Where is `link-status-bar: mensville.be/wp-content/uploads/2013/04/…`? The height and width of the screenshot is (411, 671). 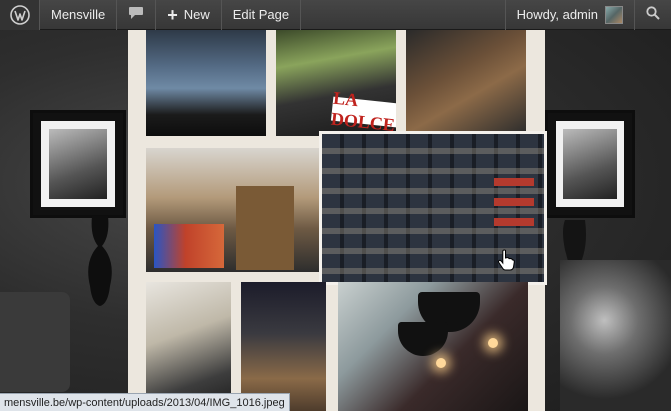
link-status-bar: mensville.be/wp-content/uploads/2013/04/… is located at coordinates (145, 402).